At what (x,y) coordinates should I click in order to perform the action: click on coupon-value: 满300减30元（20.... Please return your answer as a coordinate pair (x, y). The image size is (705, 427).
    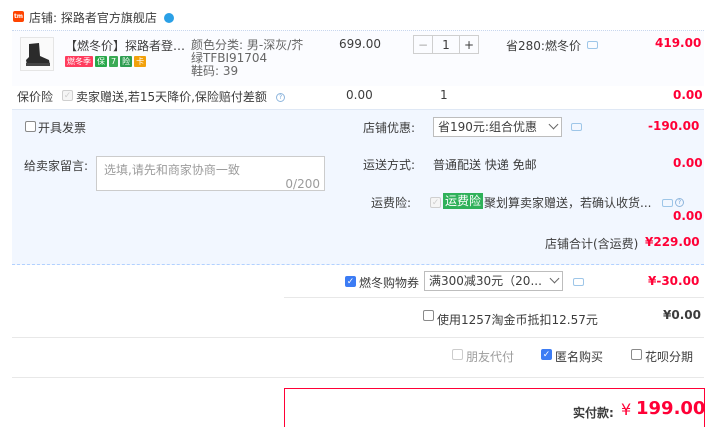
    Looking at the image, I should click on (485, 281).